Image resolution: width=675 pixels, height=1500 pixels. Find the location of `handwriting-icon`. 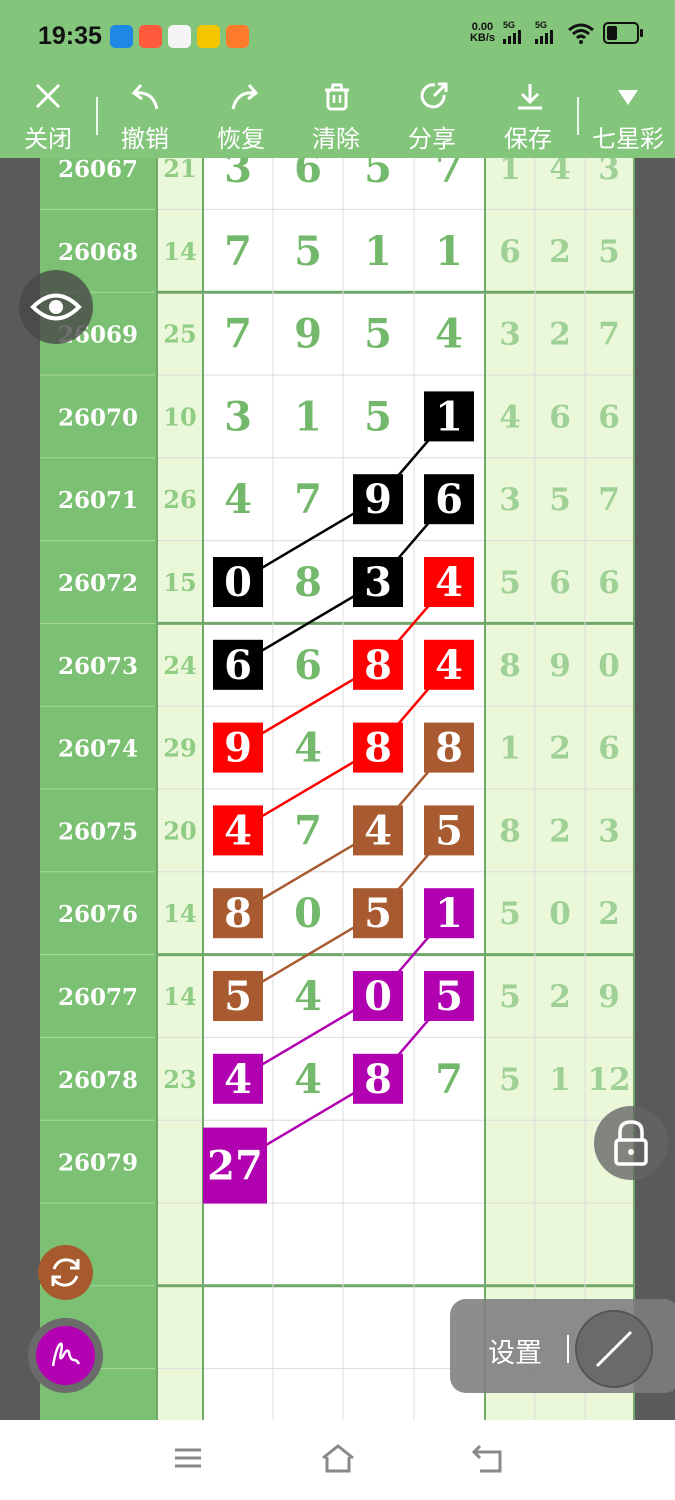

handwriting-icon is located at coordinates (66, 1354).